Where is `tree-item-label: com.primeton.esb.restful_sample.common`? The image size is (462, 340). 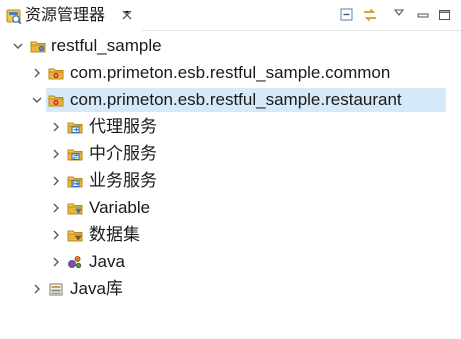
tree-item-label: com.primeton.esb.restful_sample.common is located at coordinates (230, 72).